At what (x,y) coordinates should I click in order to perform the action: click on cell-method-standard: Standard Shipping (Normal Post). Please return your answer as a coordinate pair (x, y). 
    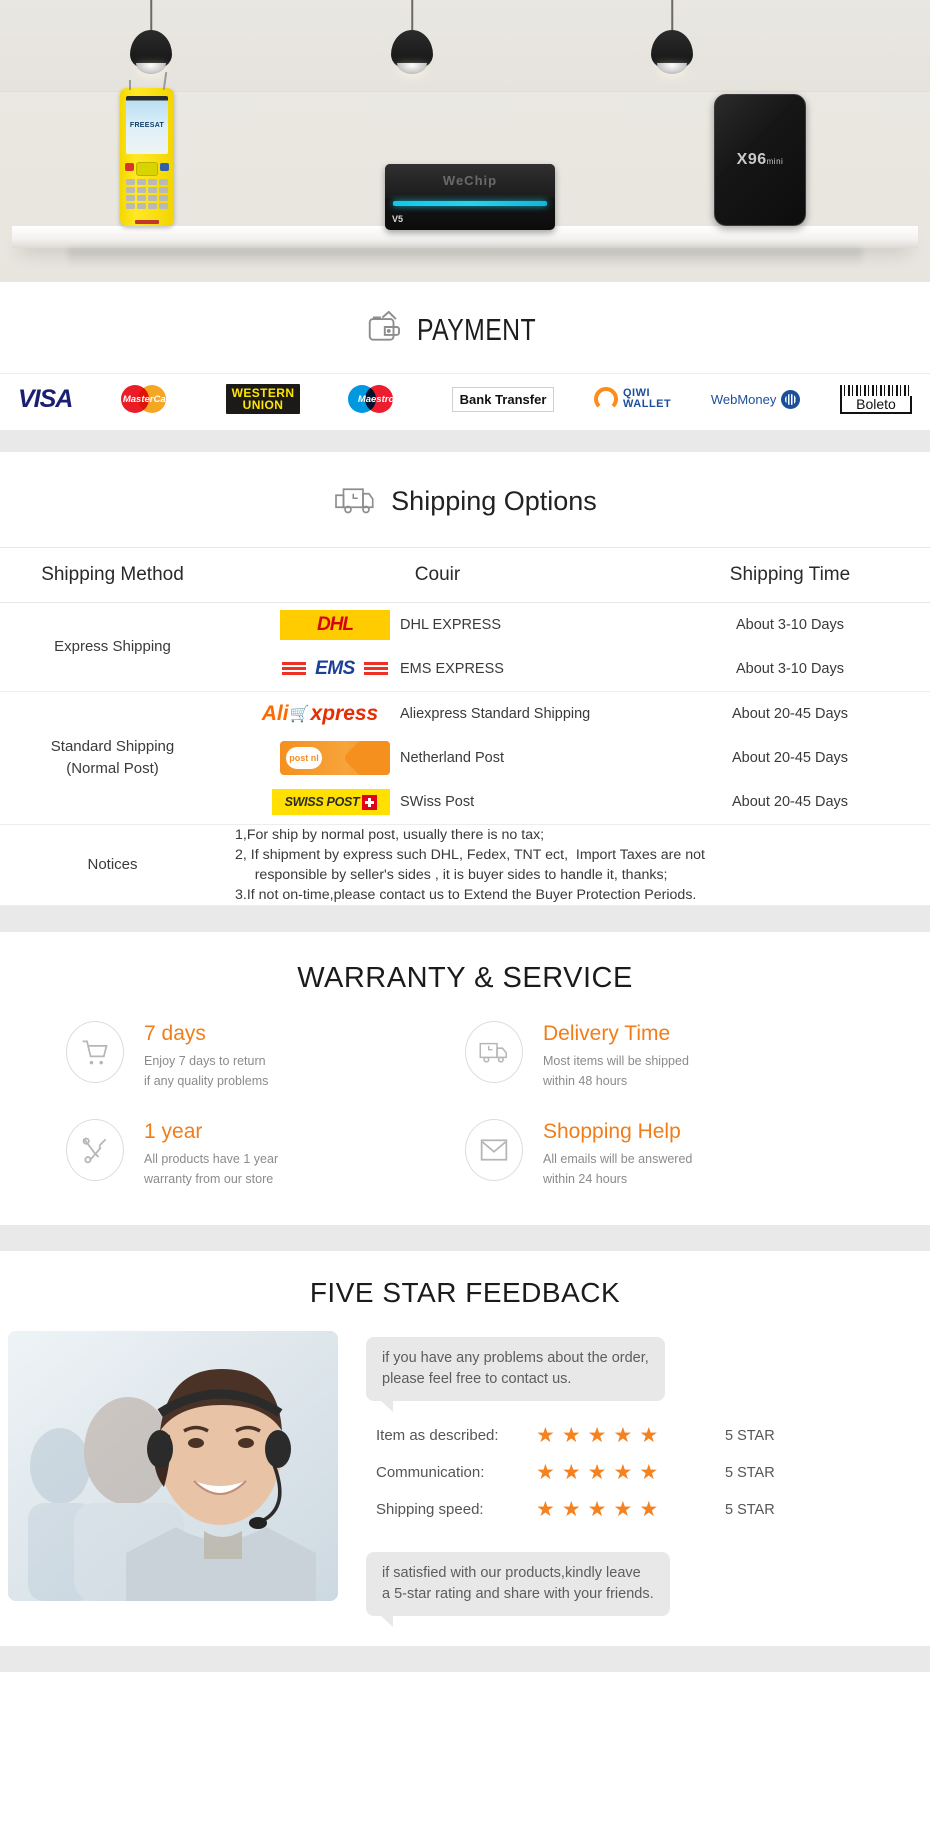
    Looking at the image, I should click on (112, 758).